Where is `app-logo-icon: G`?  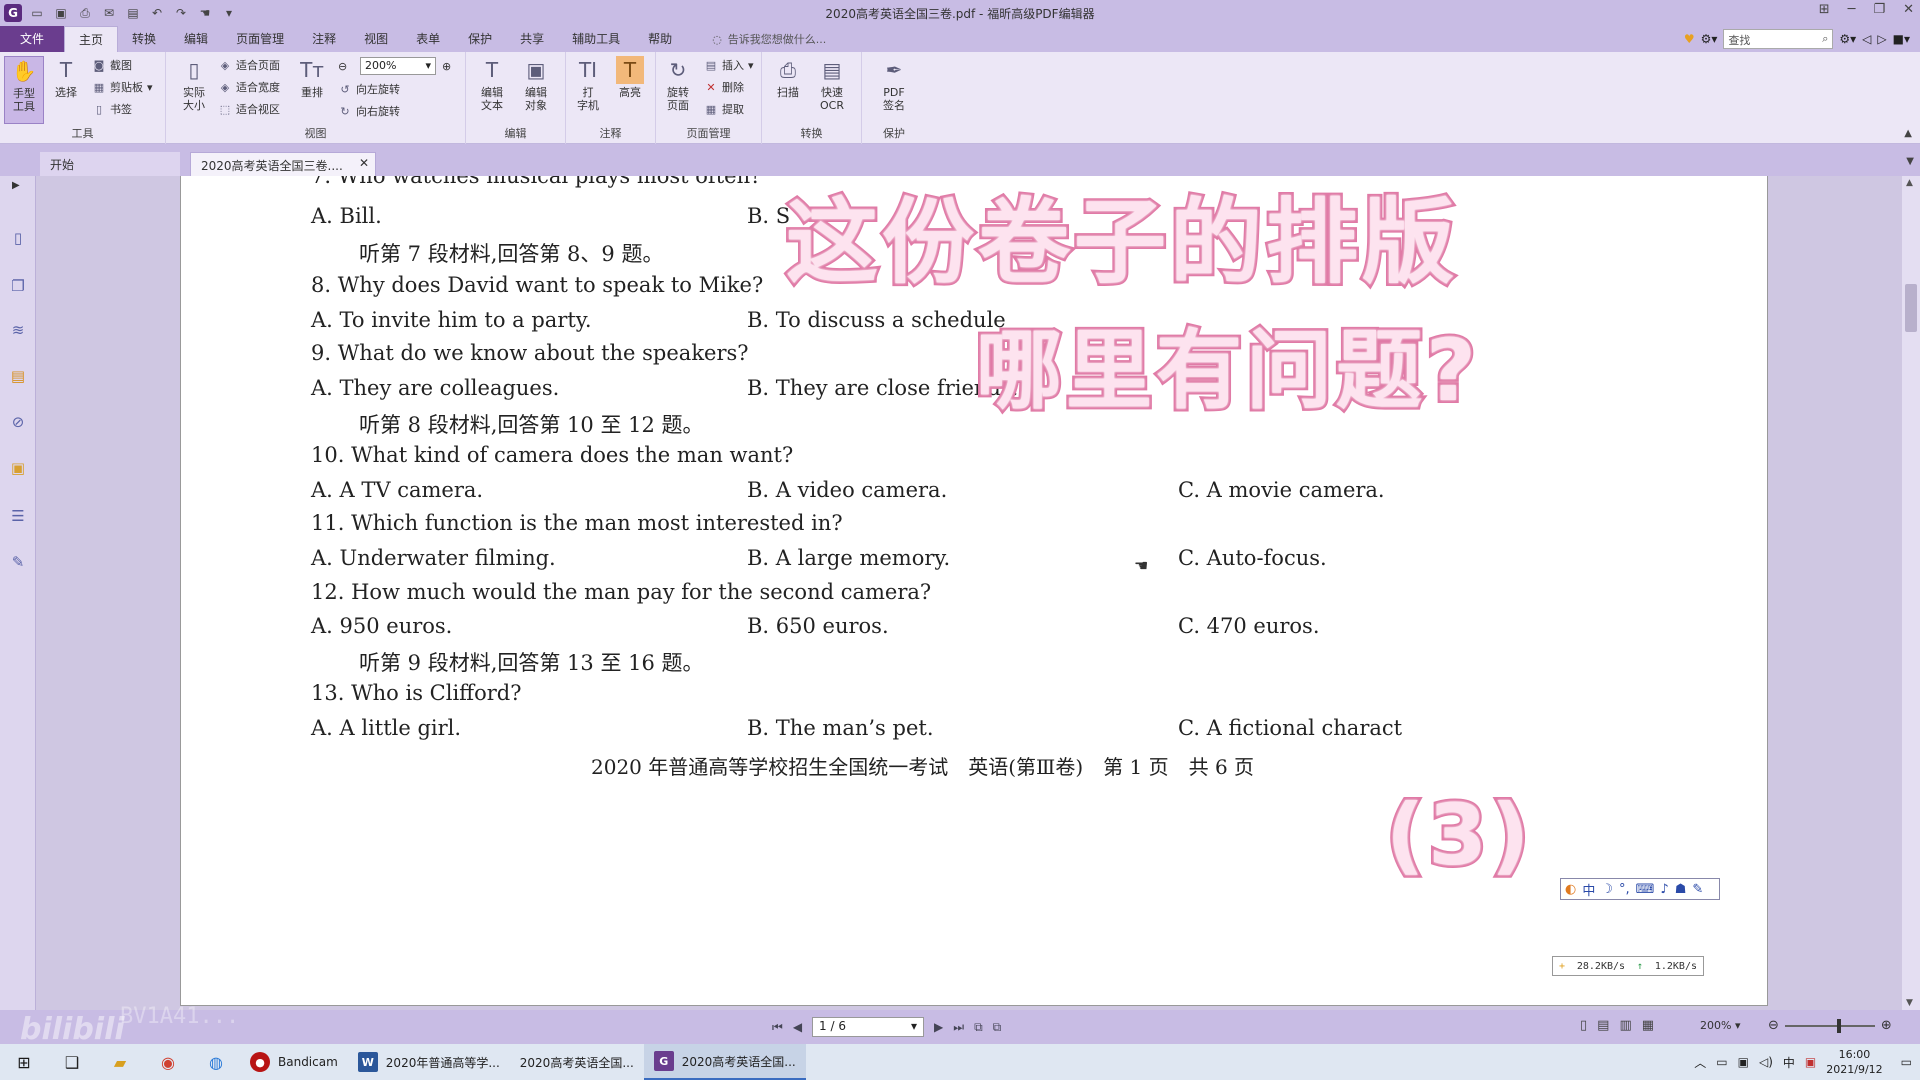 app-logo-icon: G is located at coordinates (13, 13).